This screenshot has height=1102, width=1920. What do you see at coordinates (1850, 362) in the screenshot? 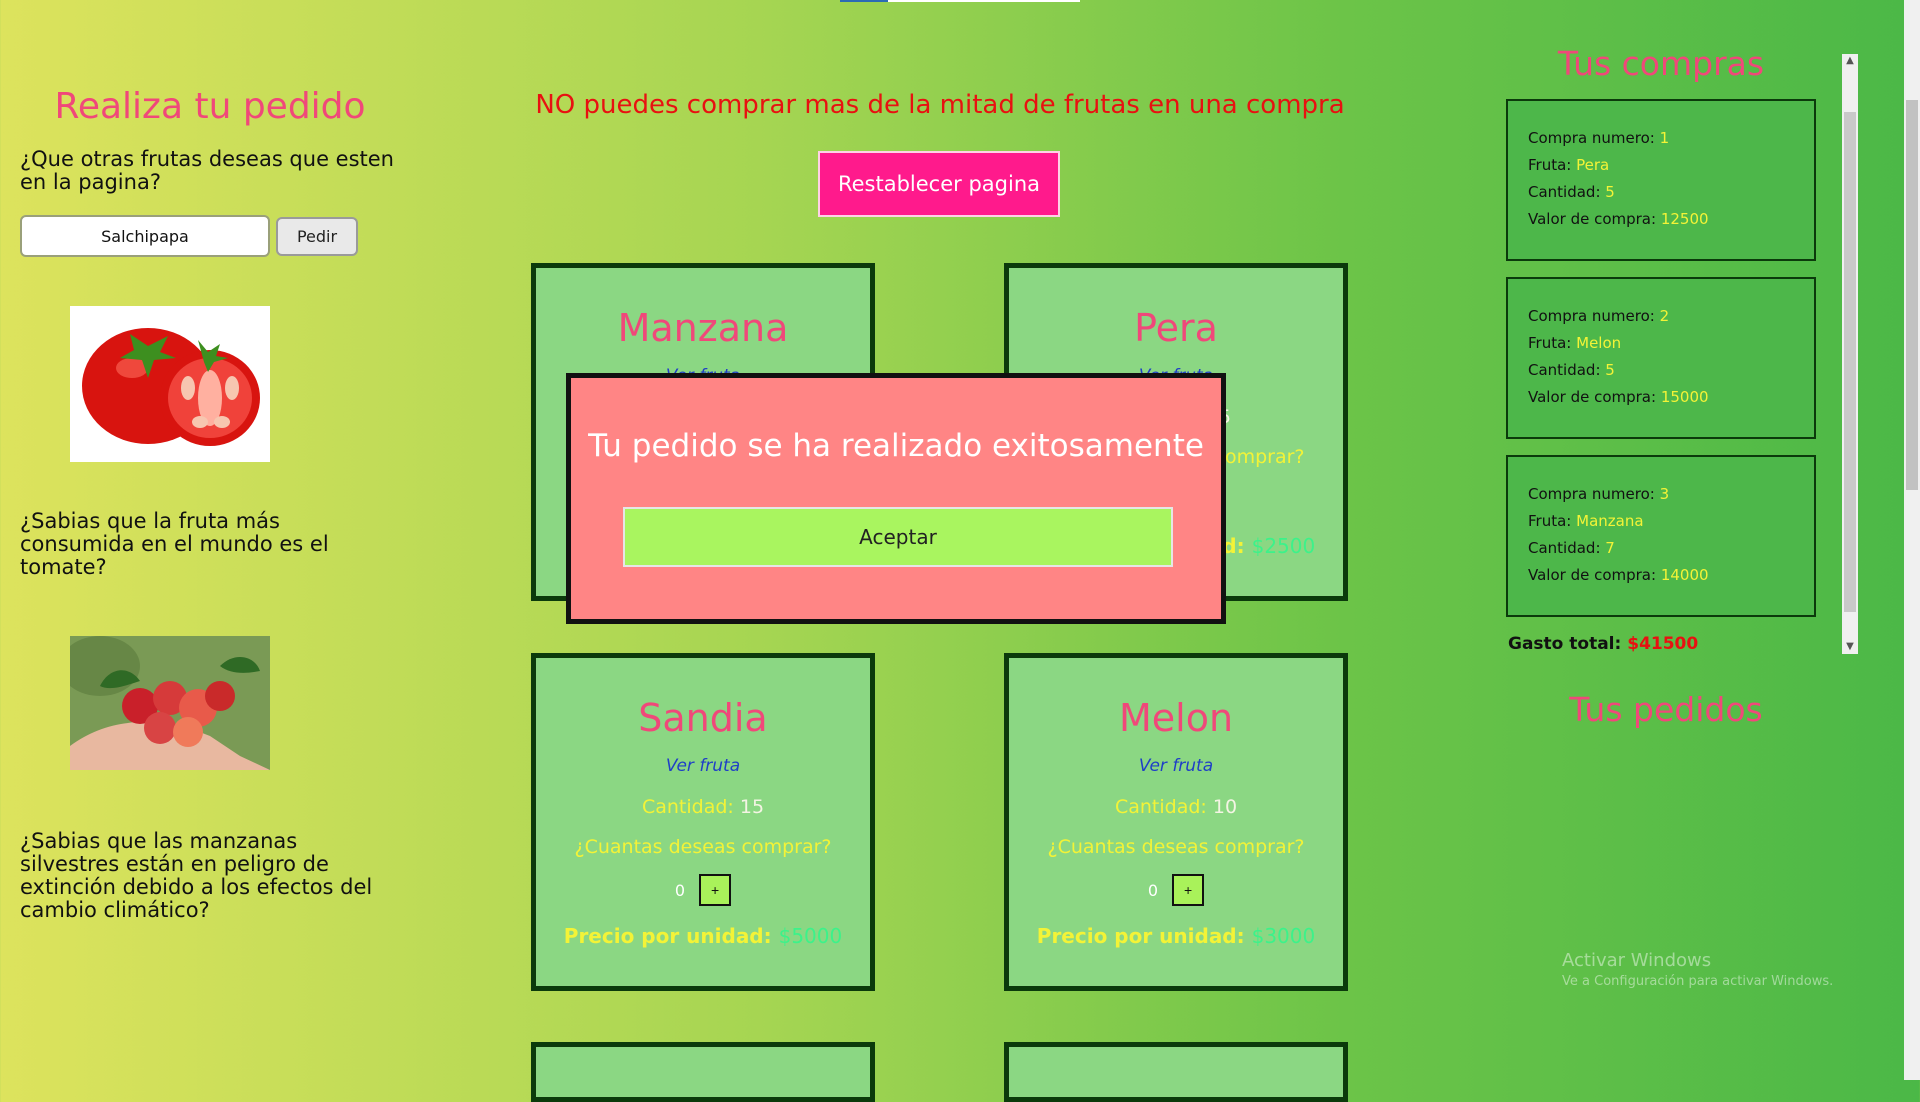
I see `purchases-scroll-thumb` at bounding box center [1850, 362].